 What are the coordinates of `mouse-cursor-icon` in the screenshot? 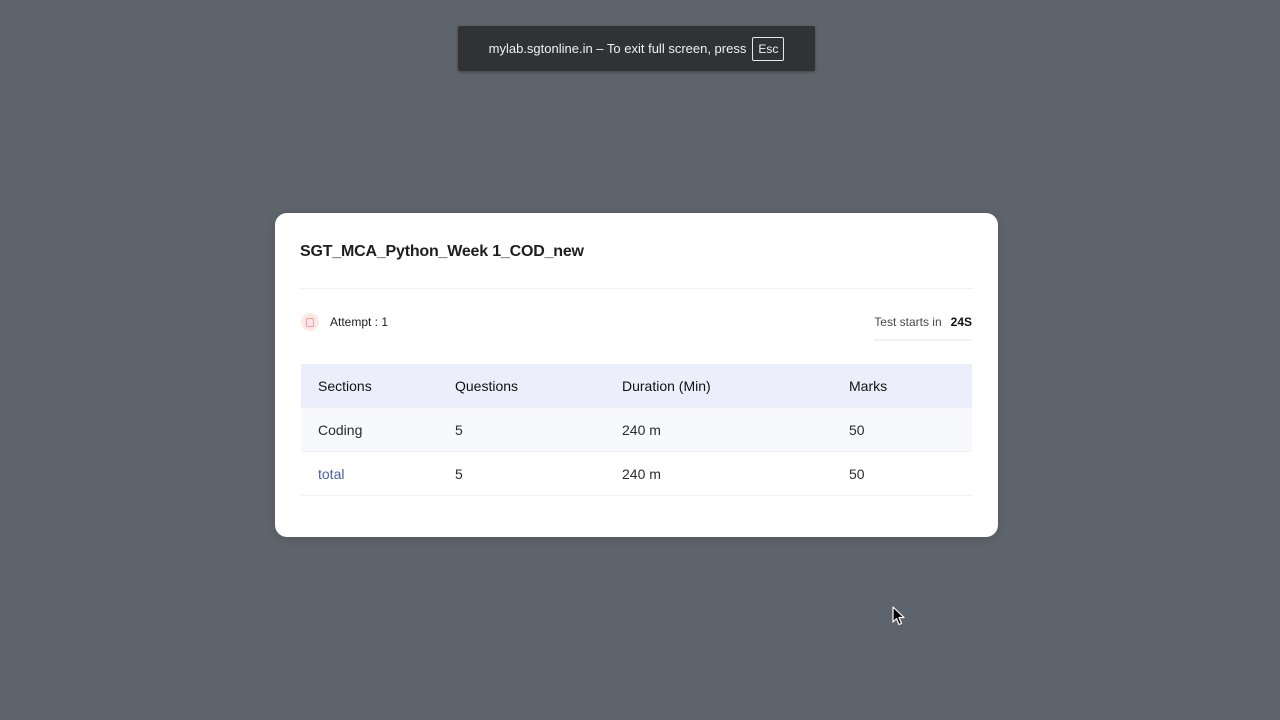 It's located at (898, 616).